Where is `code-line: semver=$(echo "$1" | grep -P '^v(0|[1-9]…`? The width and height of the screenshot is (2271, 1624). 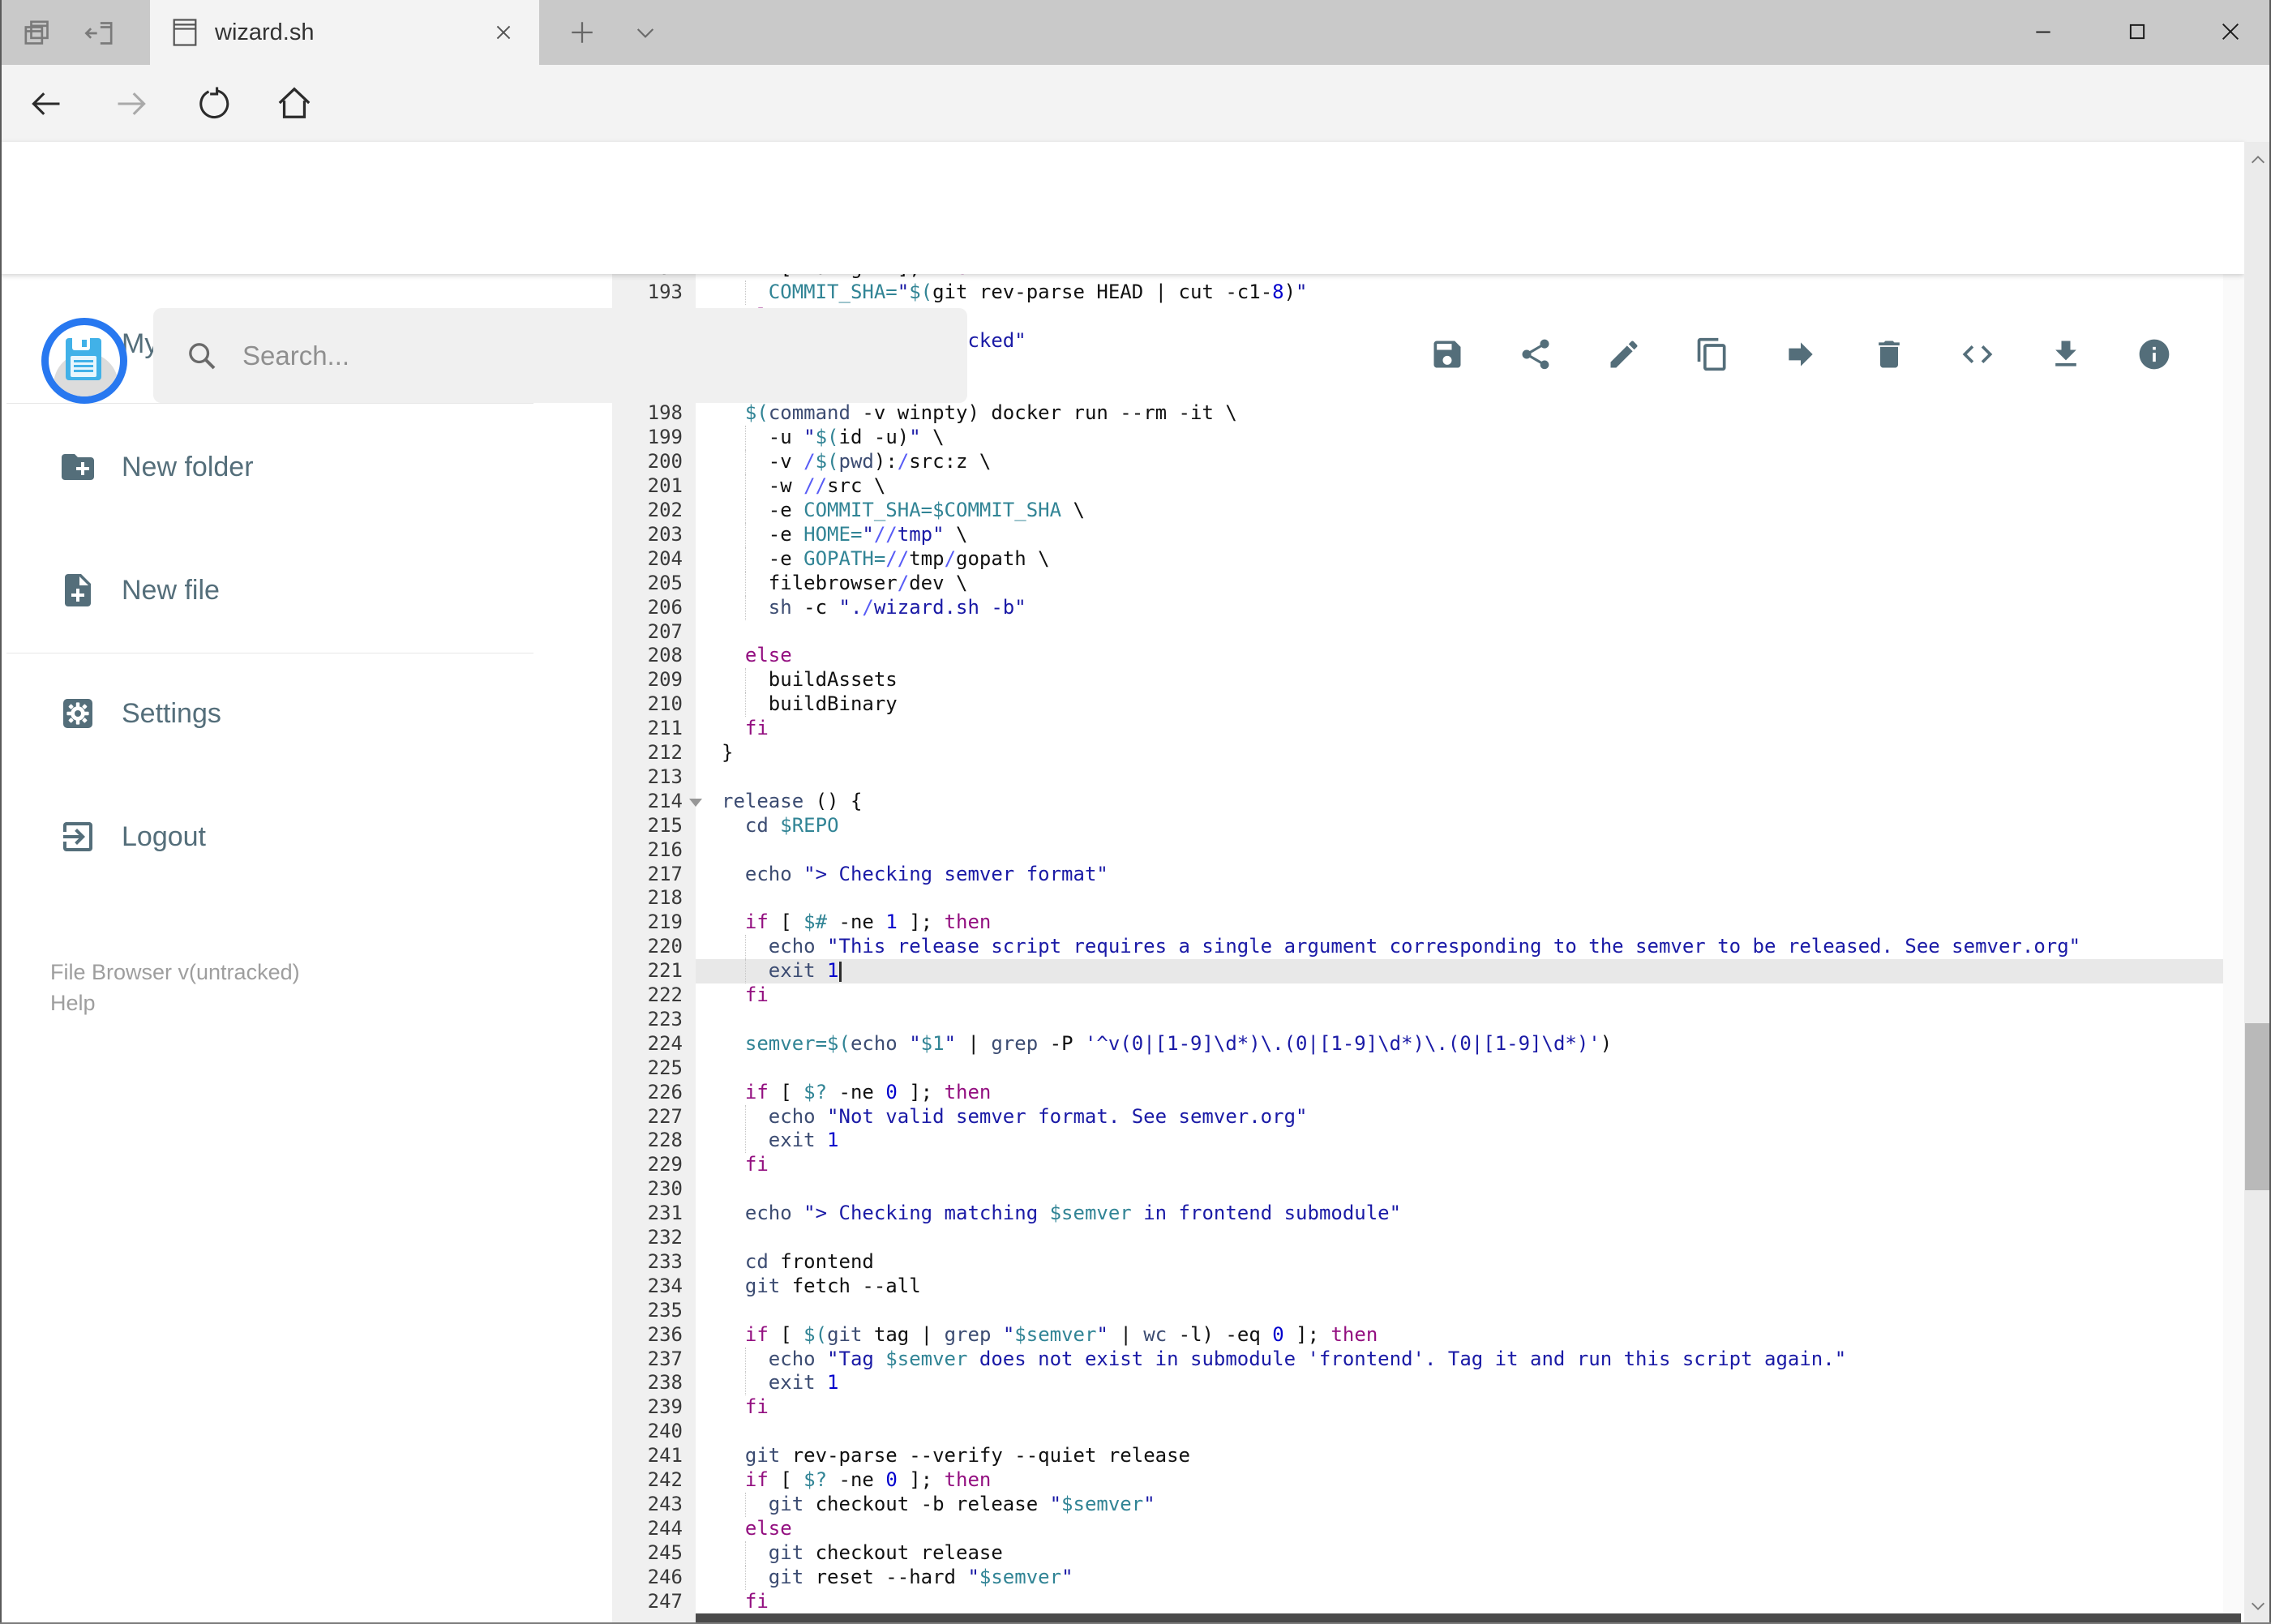 code-line: semver=$(echo "$1" | grep -P '^v(0|[1-9]… is located at coordinates (1460, 1044).